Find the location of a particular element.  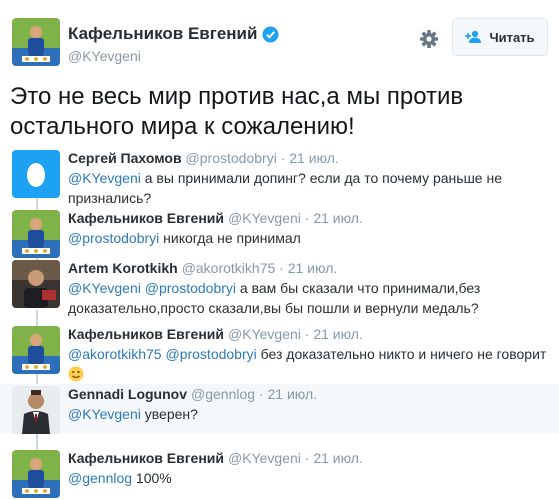

add-user-icon is located at coordinates (473, 36).